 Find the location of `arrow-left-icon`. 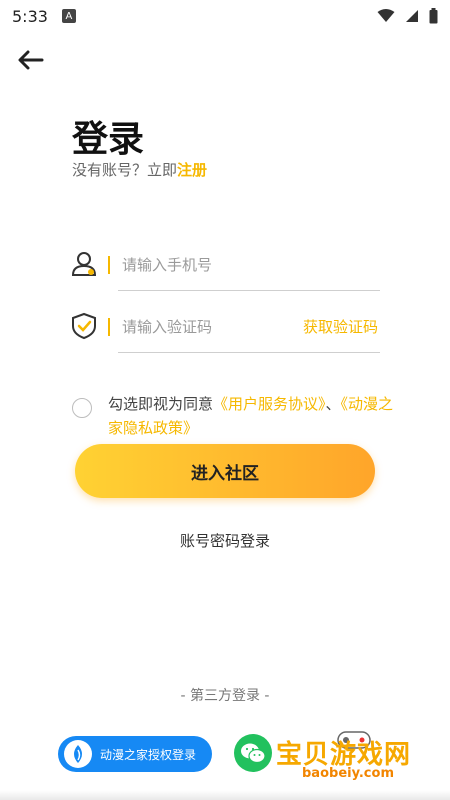

arrow-left-icon is located at coordinates (31, 60).